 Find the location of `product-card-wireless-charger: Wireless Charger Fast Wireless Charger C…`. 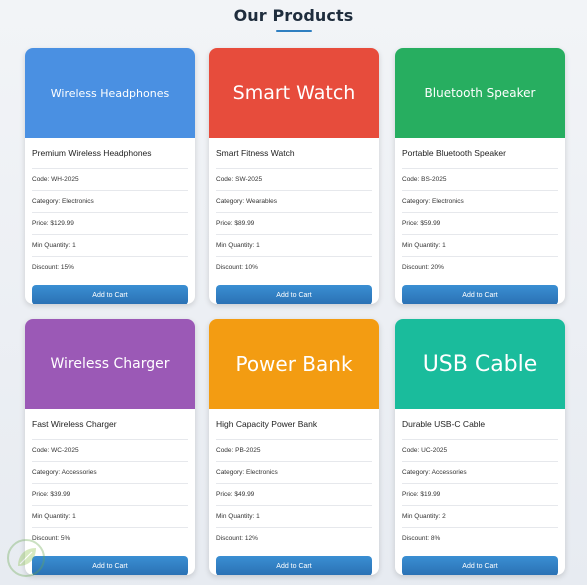

product-card-wireless-charger: Wireless Charger Fast Wireless Charger C… is located at coordinates (110, 447).